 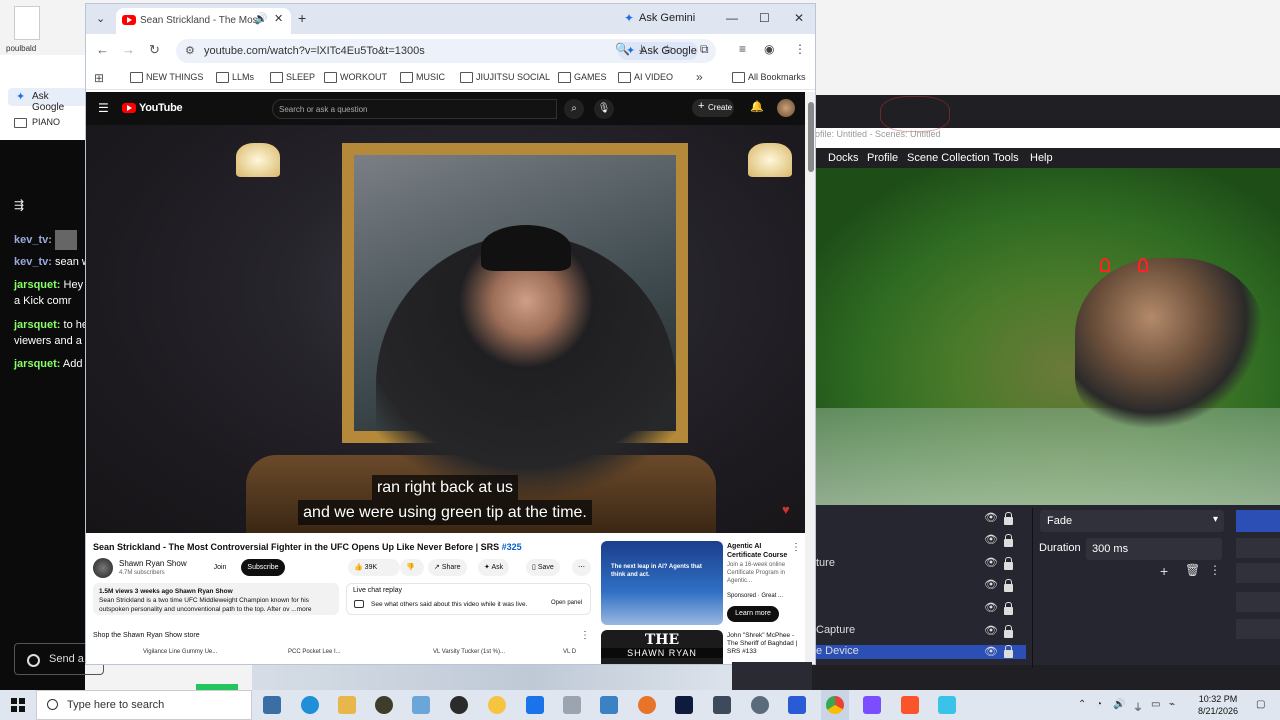 I want to click on kebab-menu-icon: ⋮, so click(x=800, y=49).